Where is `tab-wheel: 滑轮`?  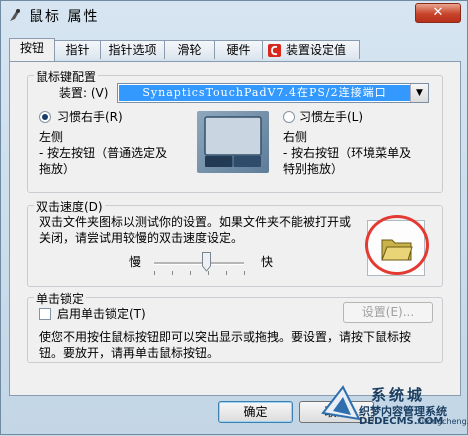
tab-wheel: 滑轮 is located at coordinates (189, 49).